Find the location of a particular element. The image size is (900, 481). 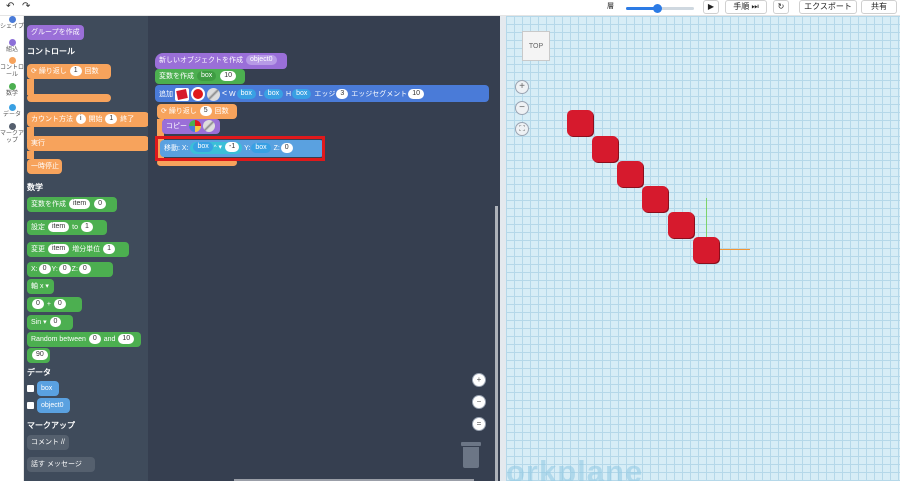

say-text: メッセージ is located at coordinates (64, 464).